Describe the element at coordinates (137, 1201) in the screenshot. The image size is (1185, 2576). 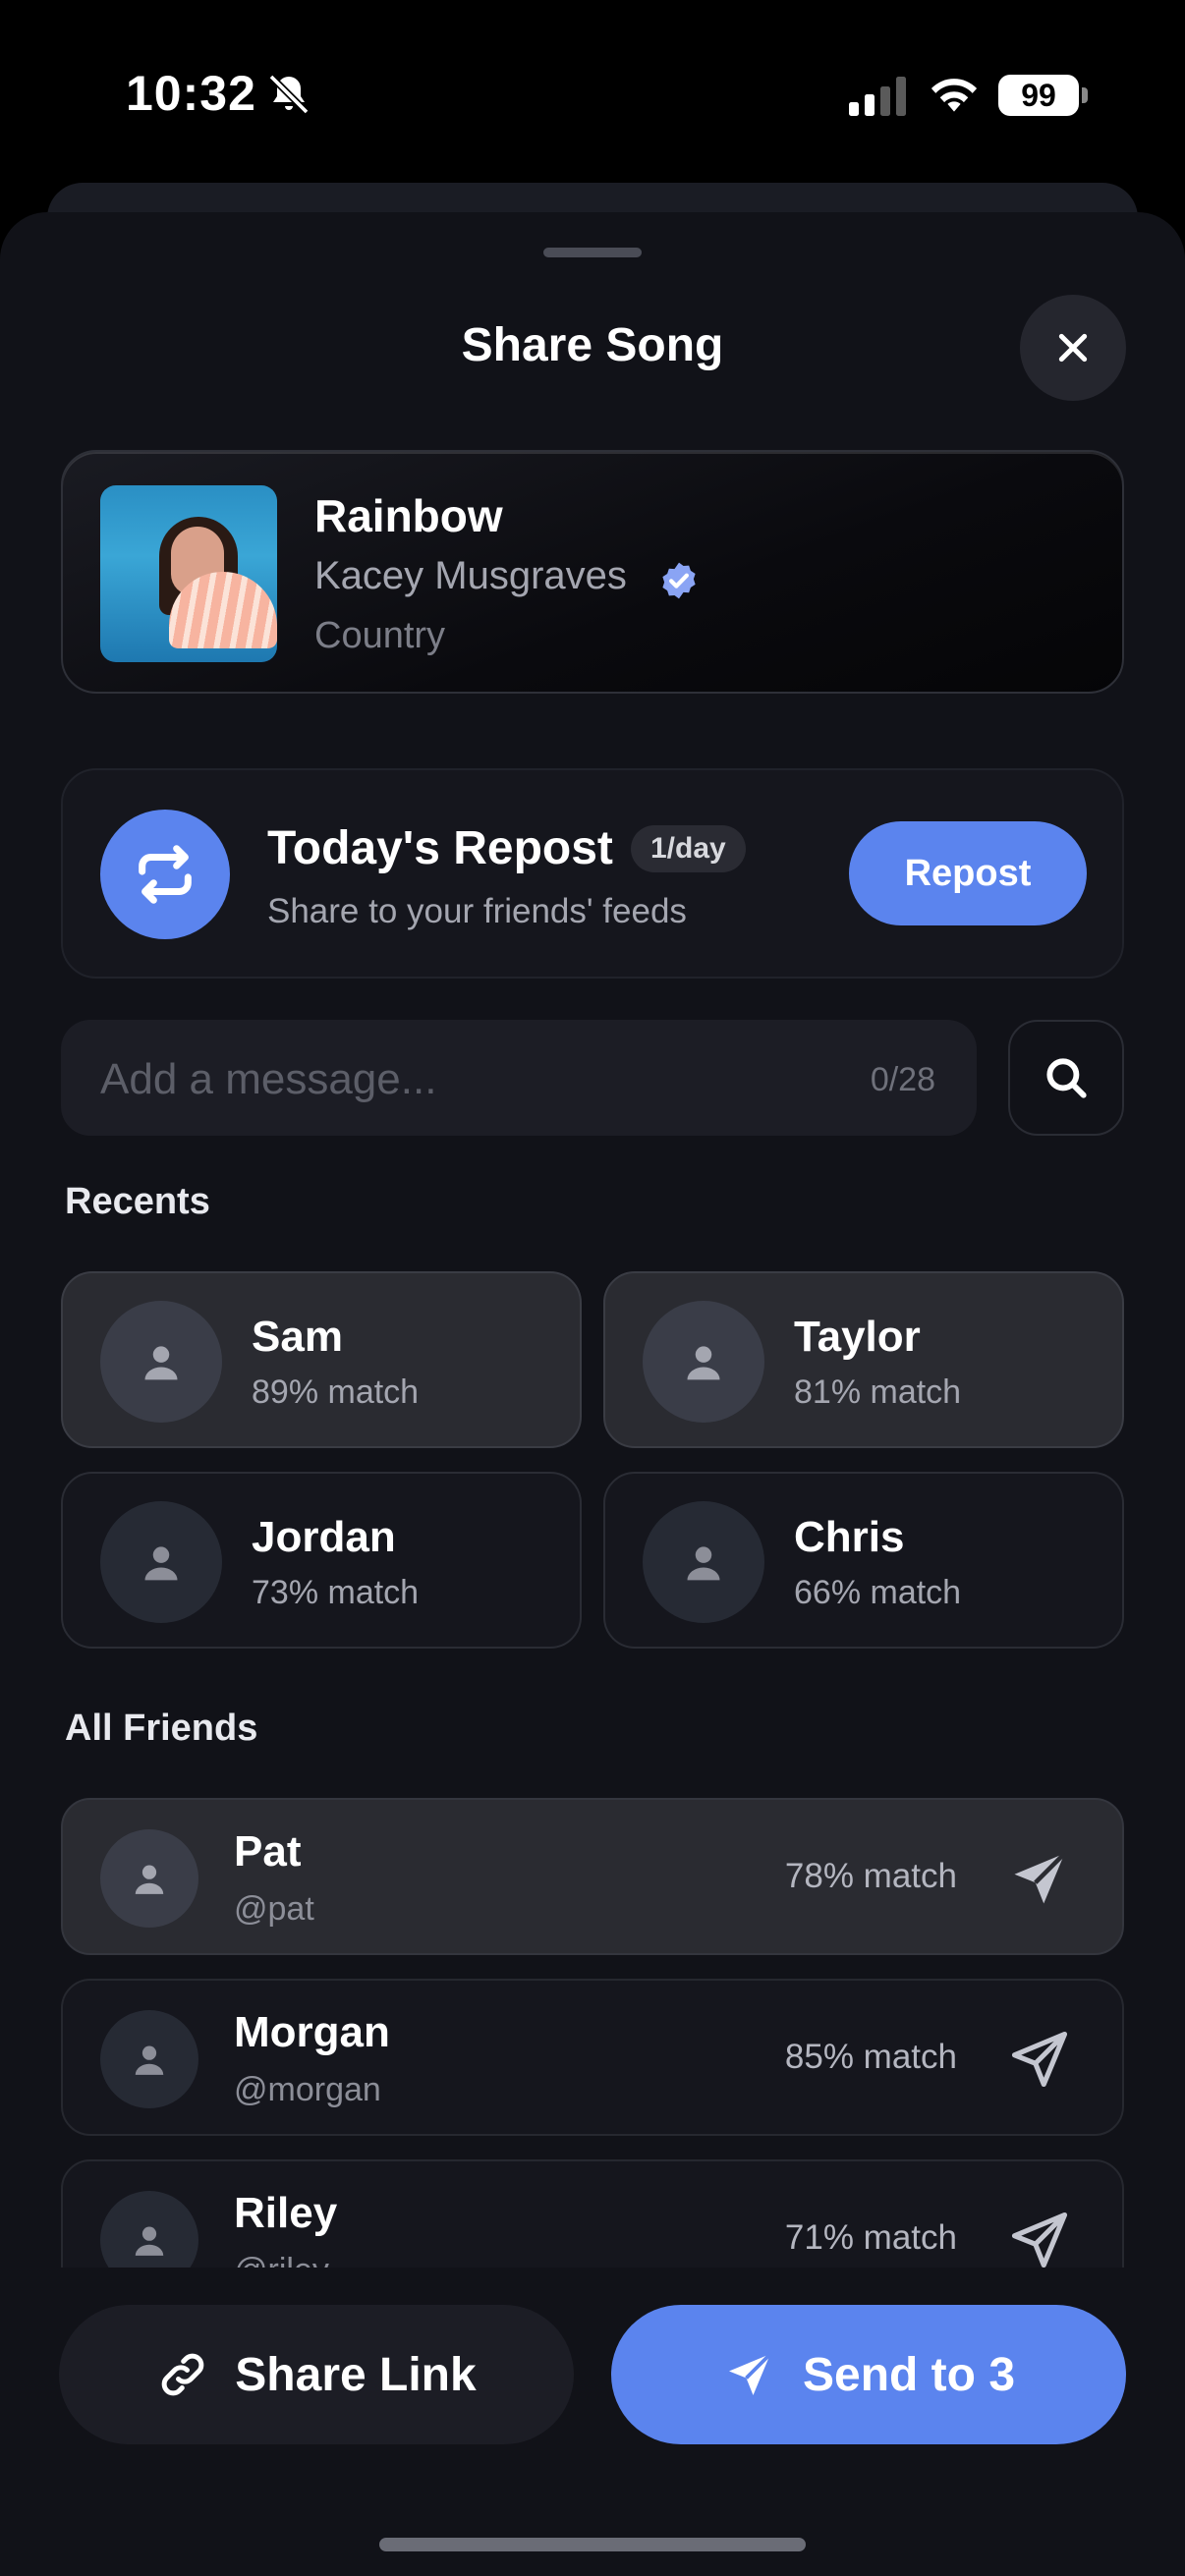
I see `recents-label: Recents` at that location.